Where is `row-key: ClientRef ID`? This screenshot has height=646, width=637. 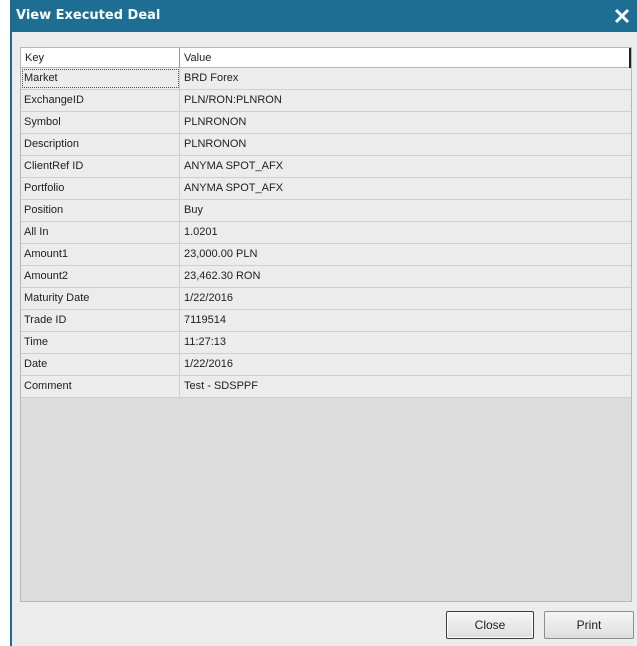 row-key: ClientRef ID is located at coordinates (100, 166).